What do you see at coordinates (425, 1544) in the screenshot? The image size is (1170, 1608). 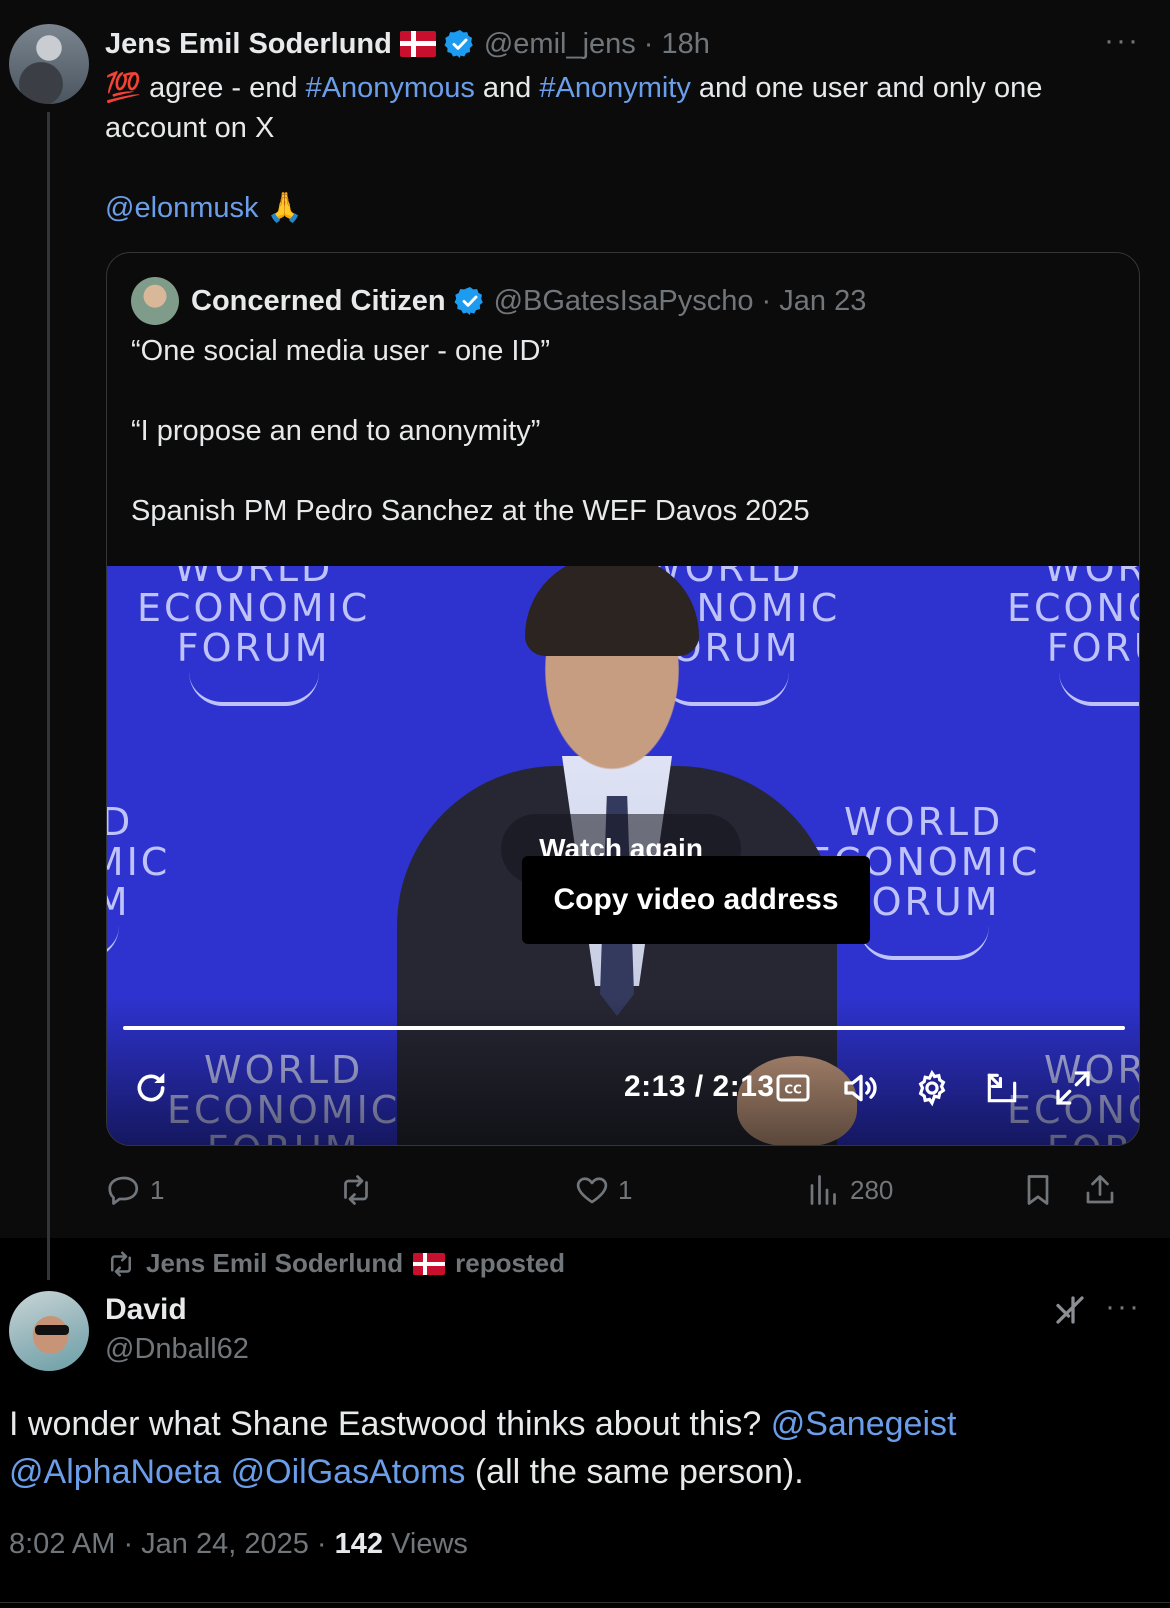 I see `tweet2-views-label: Views` at bounding box center [425, 1544].